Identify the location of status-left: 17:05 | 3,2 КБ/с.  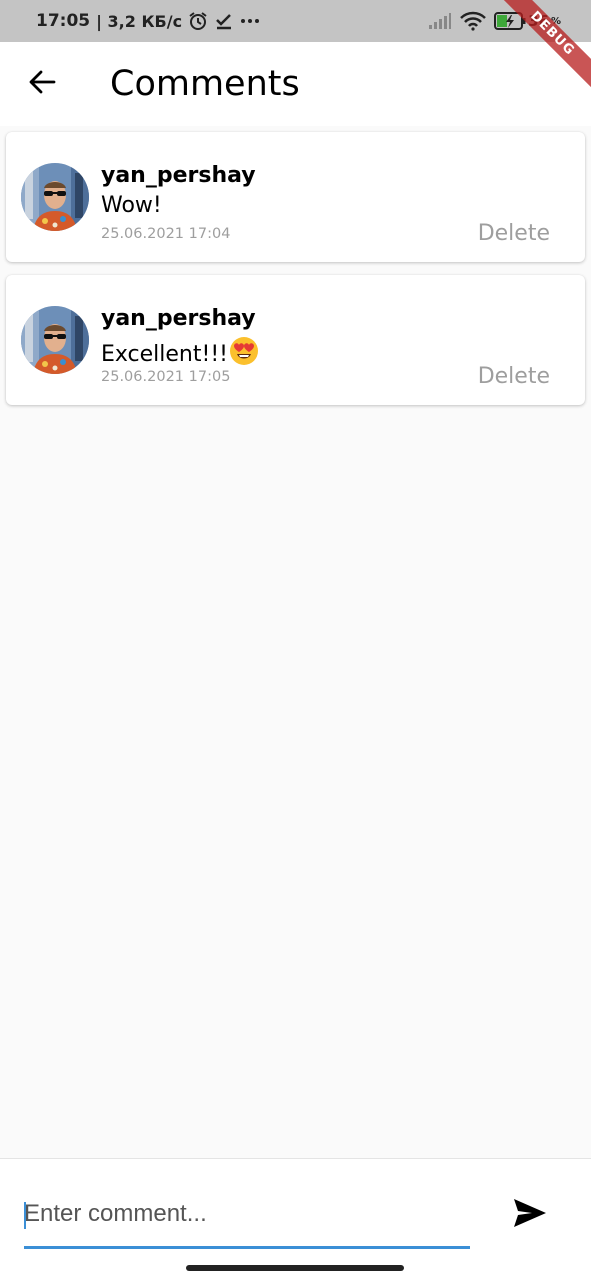
(148, 21).